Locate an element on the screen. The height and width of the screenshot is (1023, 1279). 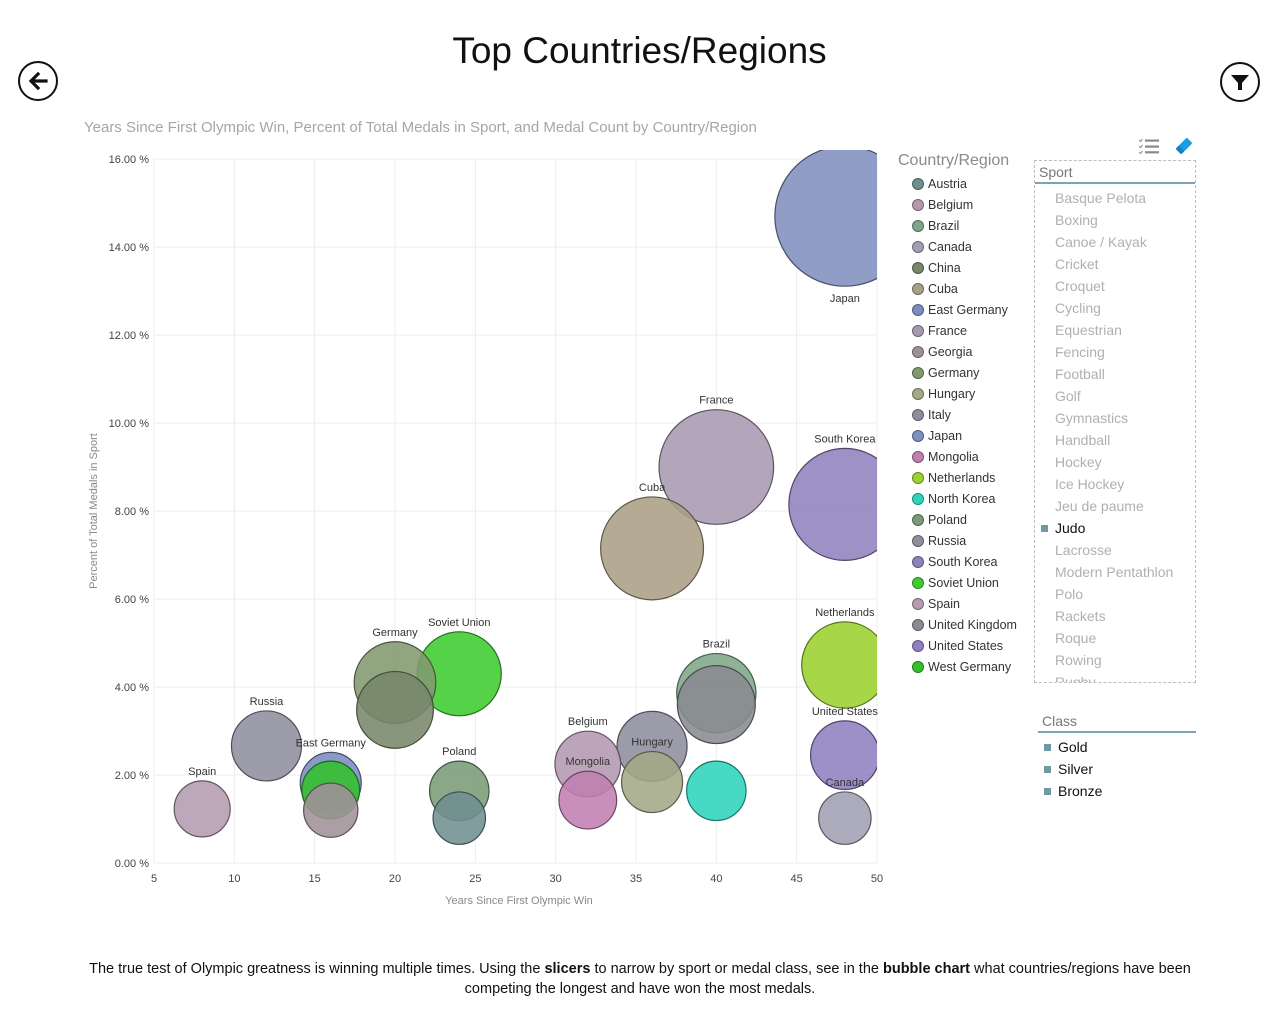
x-tick-label: 45 is located at coordinates (797, 879).